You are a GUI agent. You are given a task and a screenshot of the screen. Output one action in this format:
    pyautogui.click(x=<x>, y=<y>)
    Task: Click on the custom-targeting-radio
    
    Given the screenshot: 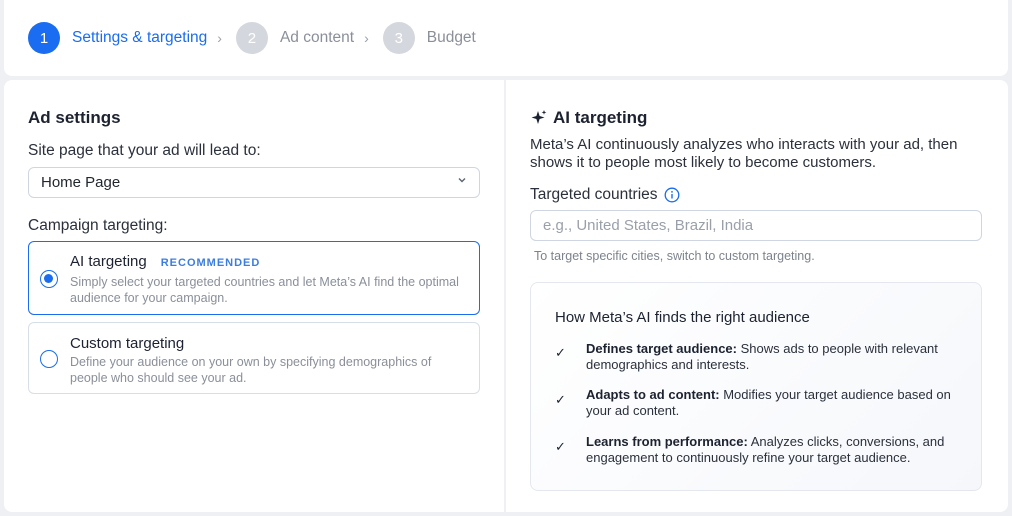 What is the action you would take?
    pyautogui.click(x=49, y=359)
    